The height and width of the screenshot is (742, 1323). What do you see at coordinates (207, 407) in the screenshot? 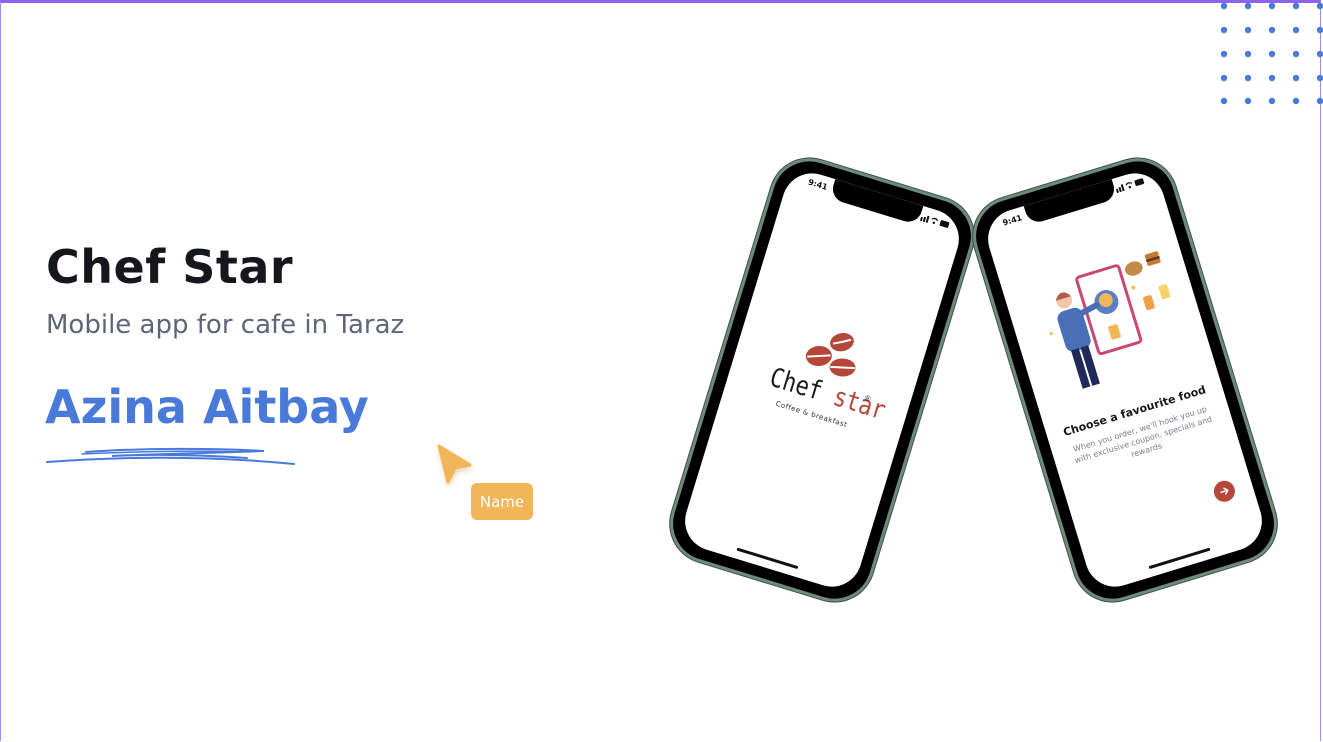
I see `author-name: Azina Aitbay` at bounding box center [207, 407].